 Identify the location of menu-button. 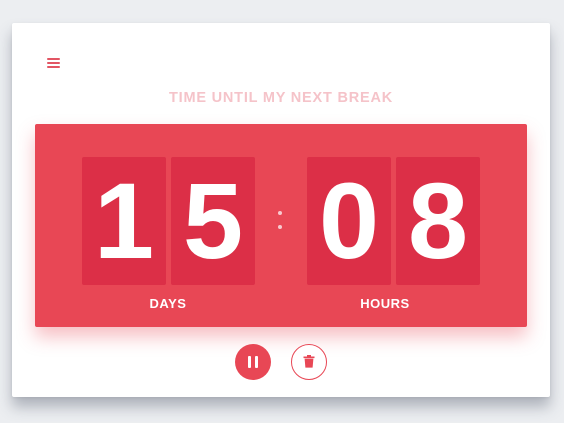
(54, 63).